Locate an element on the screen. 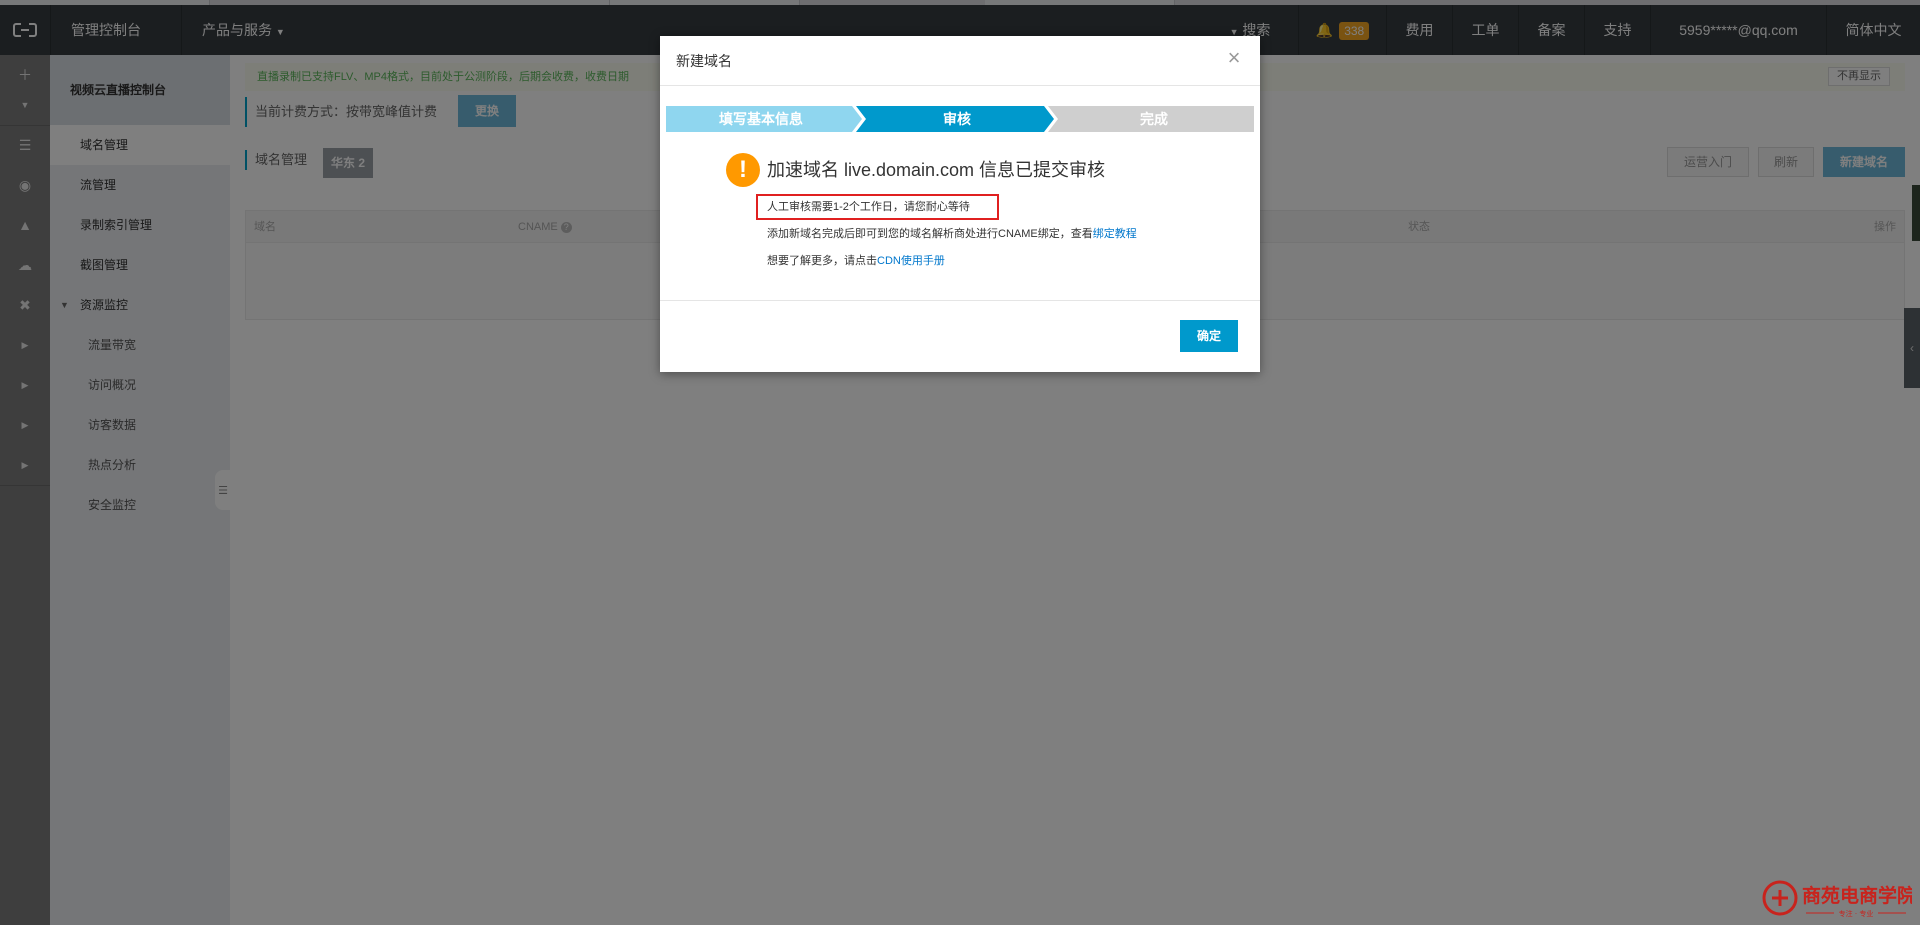  more-info-text: 想要了解更多，请点击 is located at coordinates (822, 261).